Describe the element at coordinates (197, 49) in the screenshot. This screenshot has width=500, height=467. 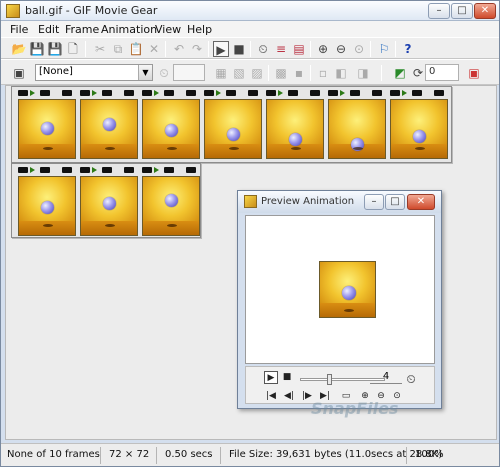
I see `redo-icon: ↷` at that location.